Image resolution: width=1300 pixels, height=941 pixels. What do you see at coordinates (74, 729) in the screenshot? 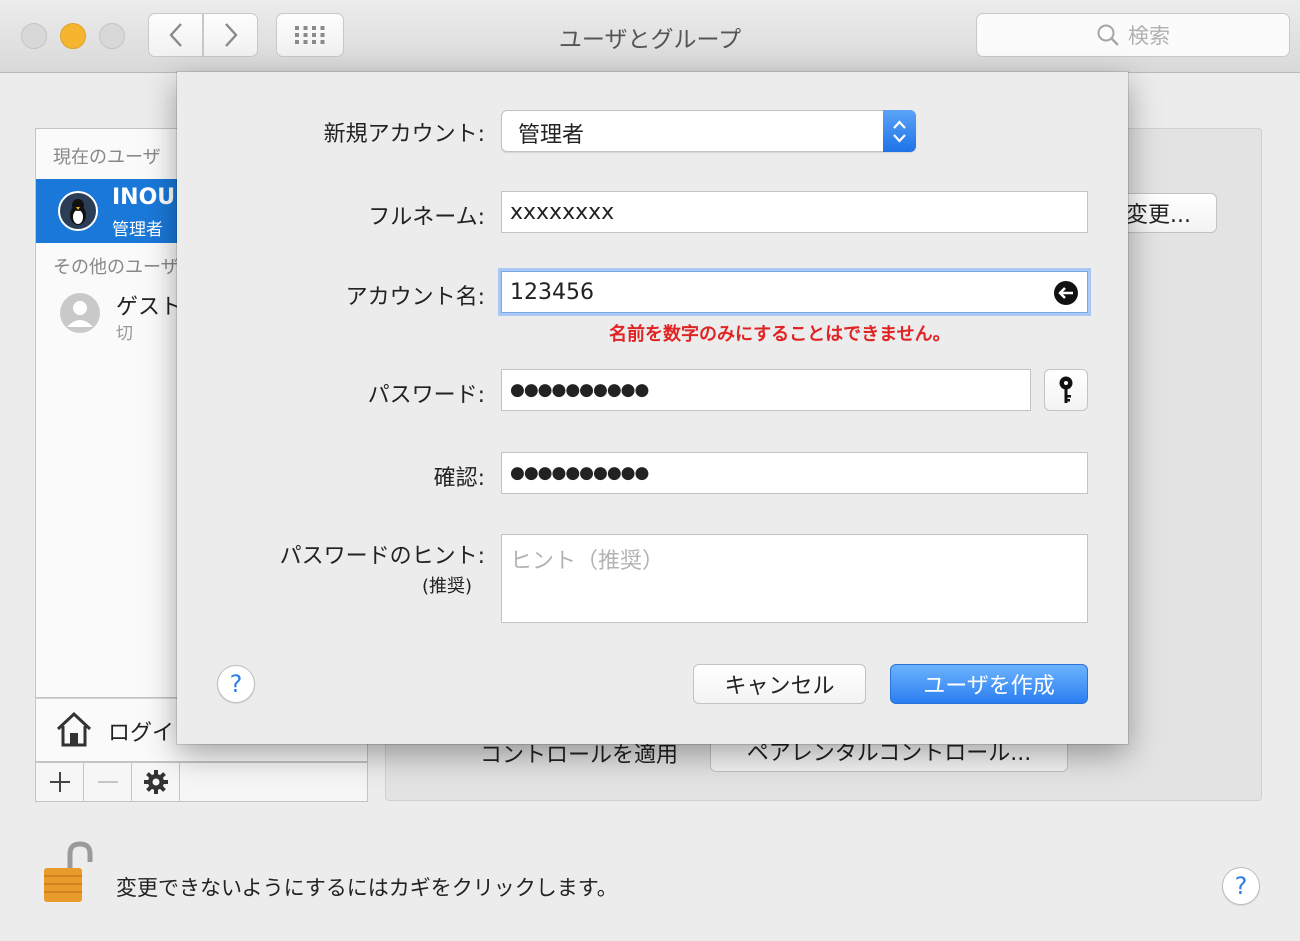
I see `house-icon` at bounding box center [74, 729].